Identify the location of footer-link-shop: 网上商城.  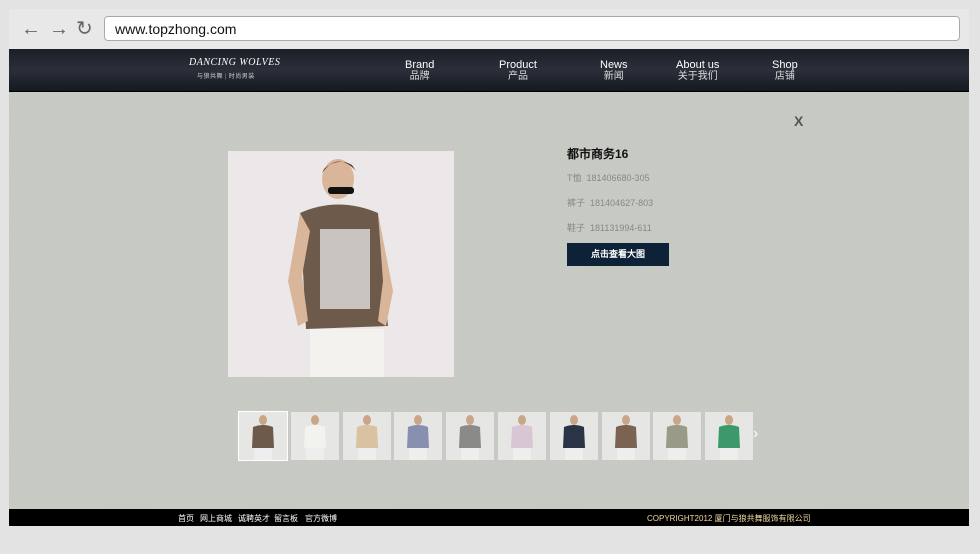
(216, 518).